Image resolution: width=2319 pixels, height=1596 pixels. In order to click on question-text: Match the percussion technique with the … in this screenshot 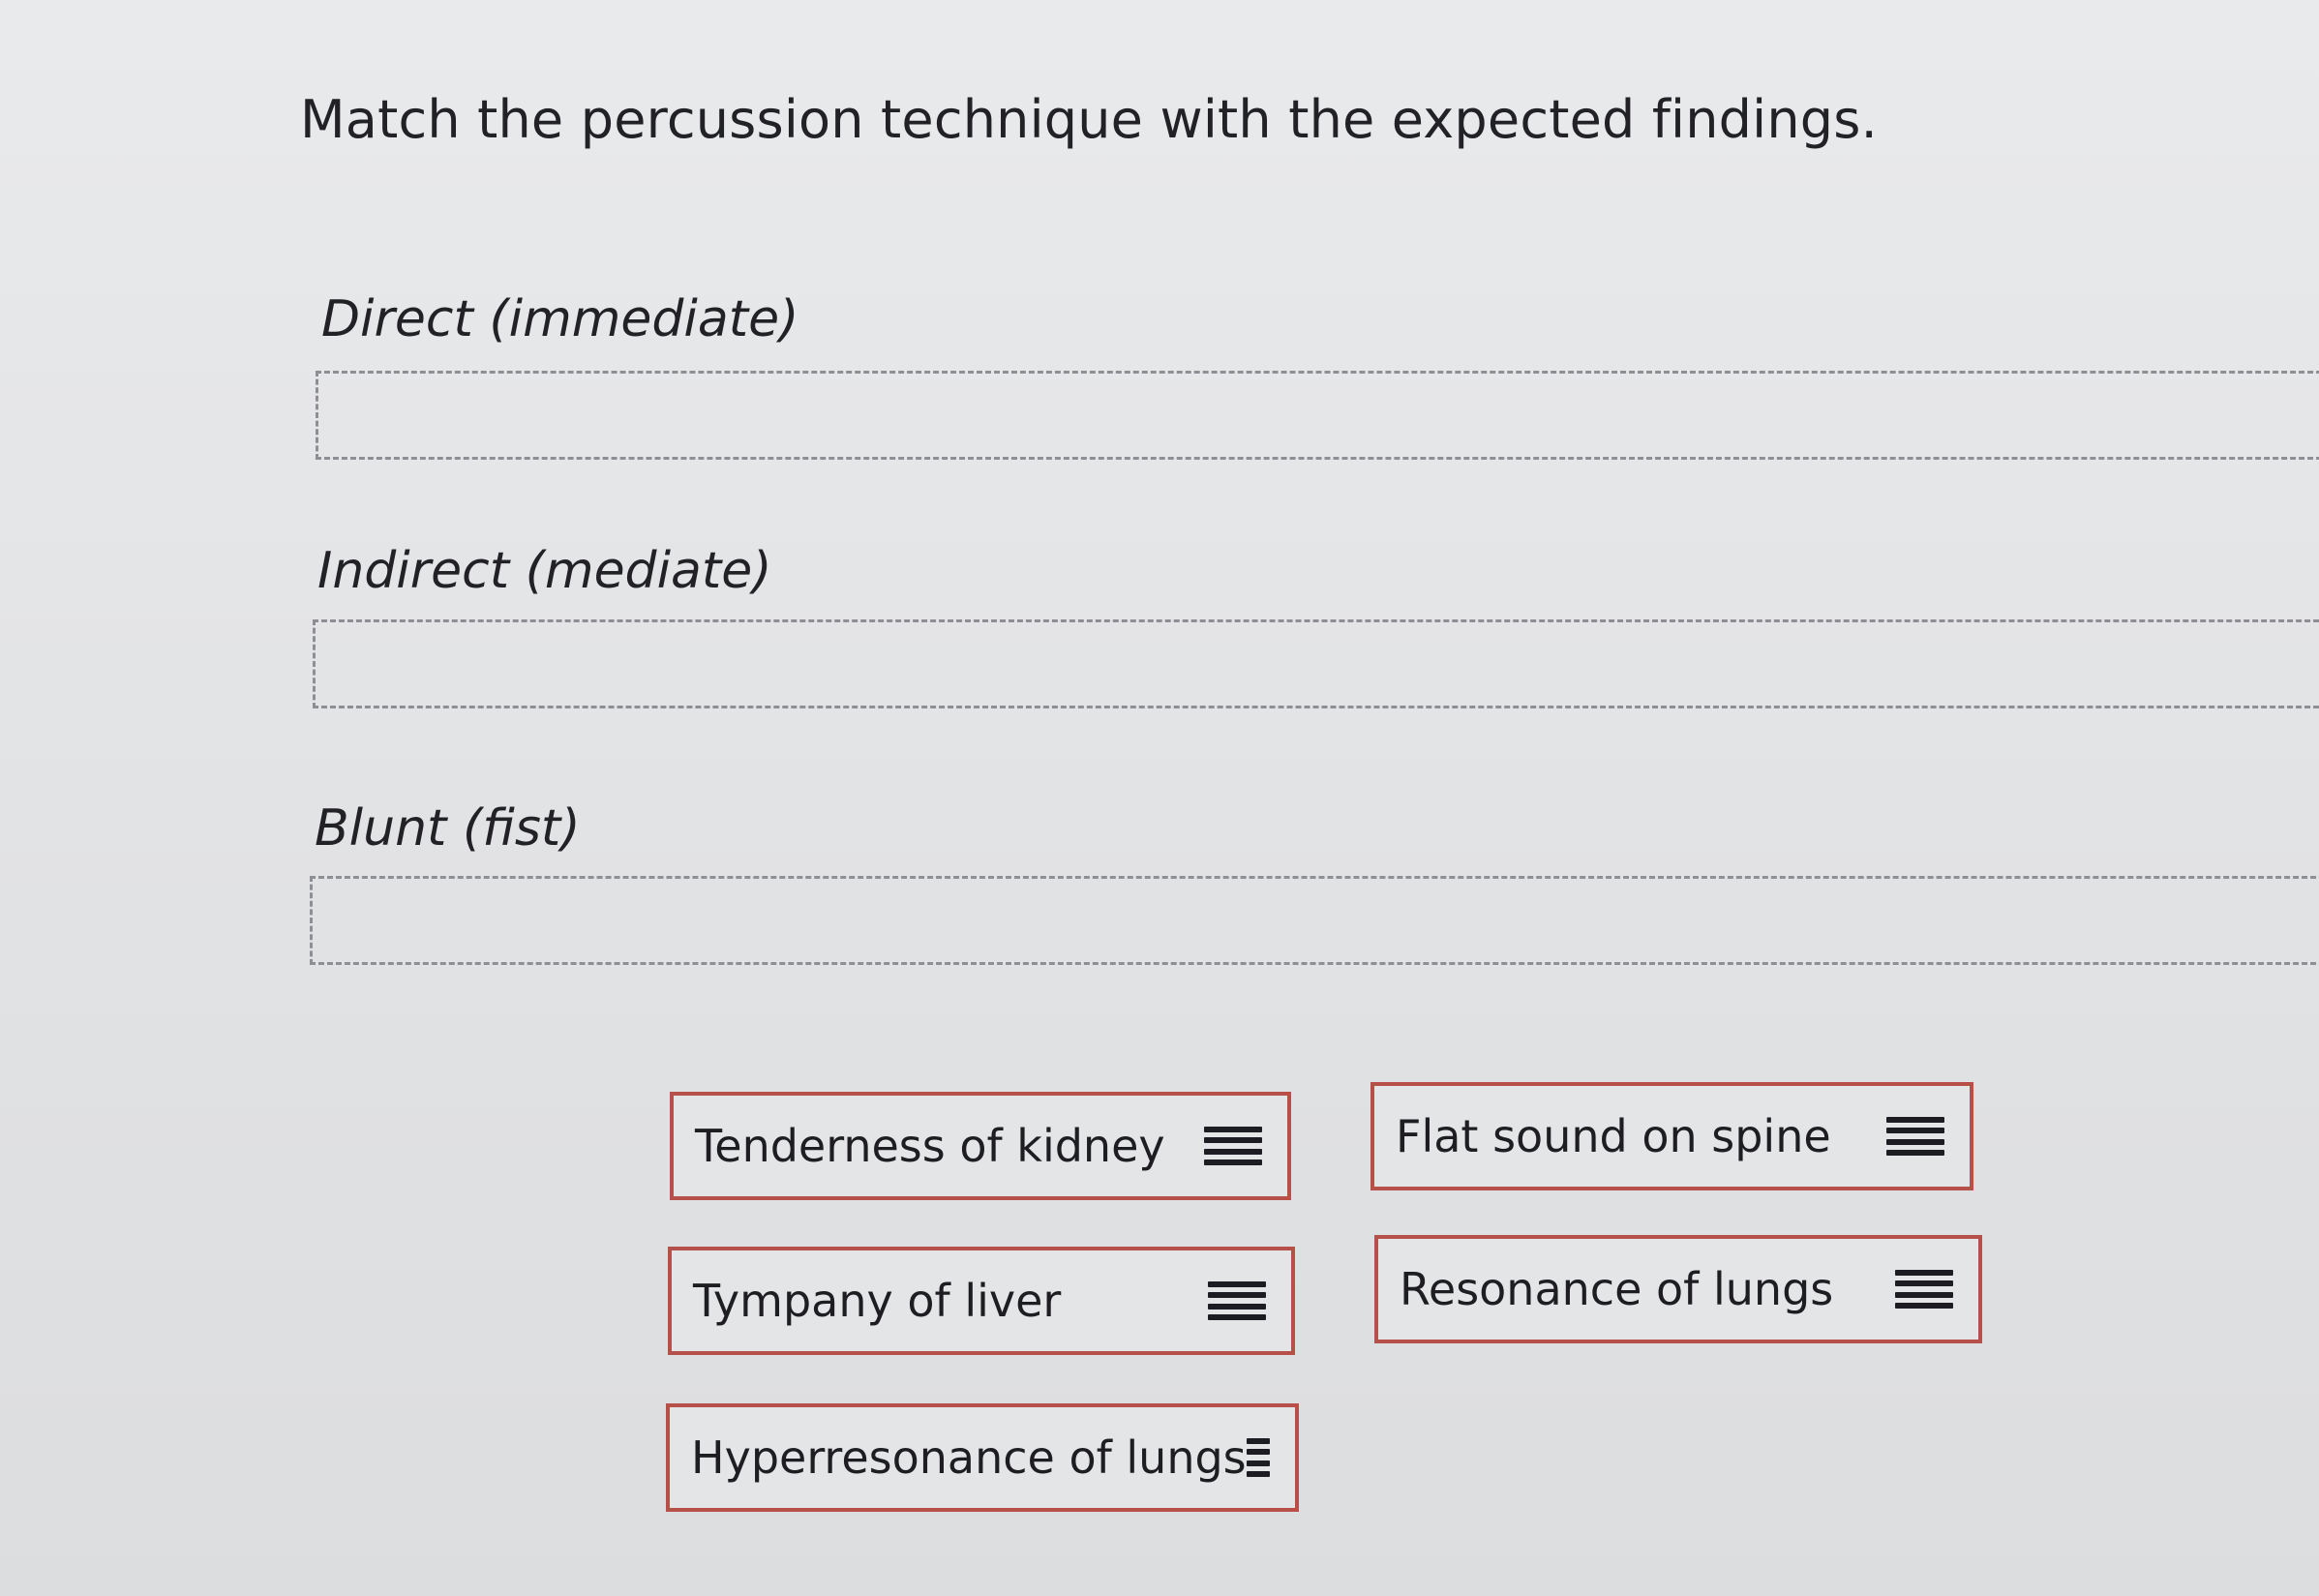, I will do `click(1089, 119)`.